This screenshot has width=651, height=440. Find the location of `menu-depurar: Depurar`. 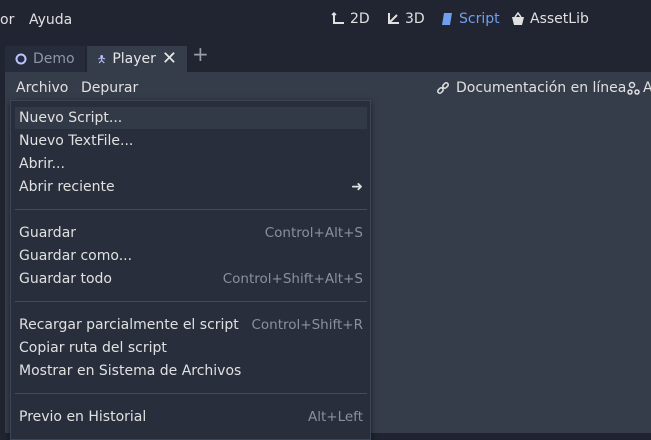

menu-depurar: Depurar is located at coordinates (109, 88).